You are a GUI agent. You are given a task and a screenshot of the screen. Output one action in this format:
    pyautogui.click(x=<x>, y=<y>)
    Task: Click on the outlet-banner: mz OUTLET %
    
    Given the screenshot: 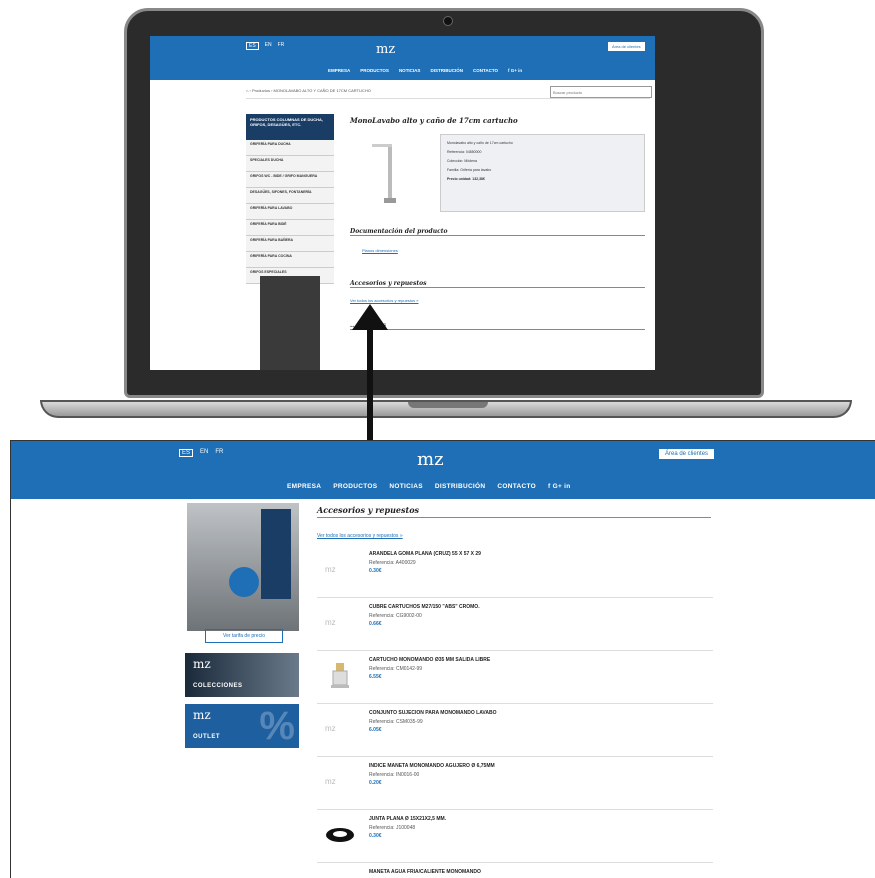 What is the action you would take?
    pyautogui.click(x=242, y=726)
    